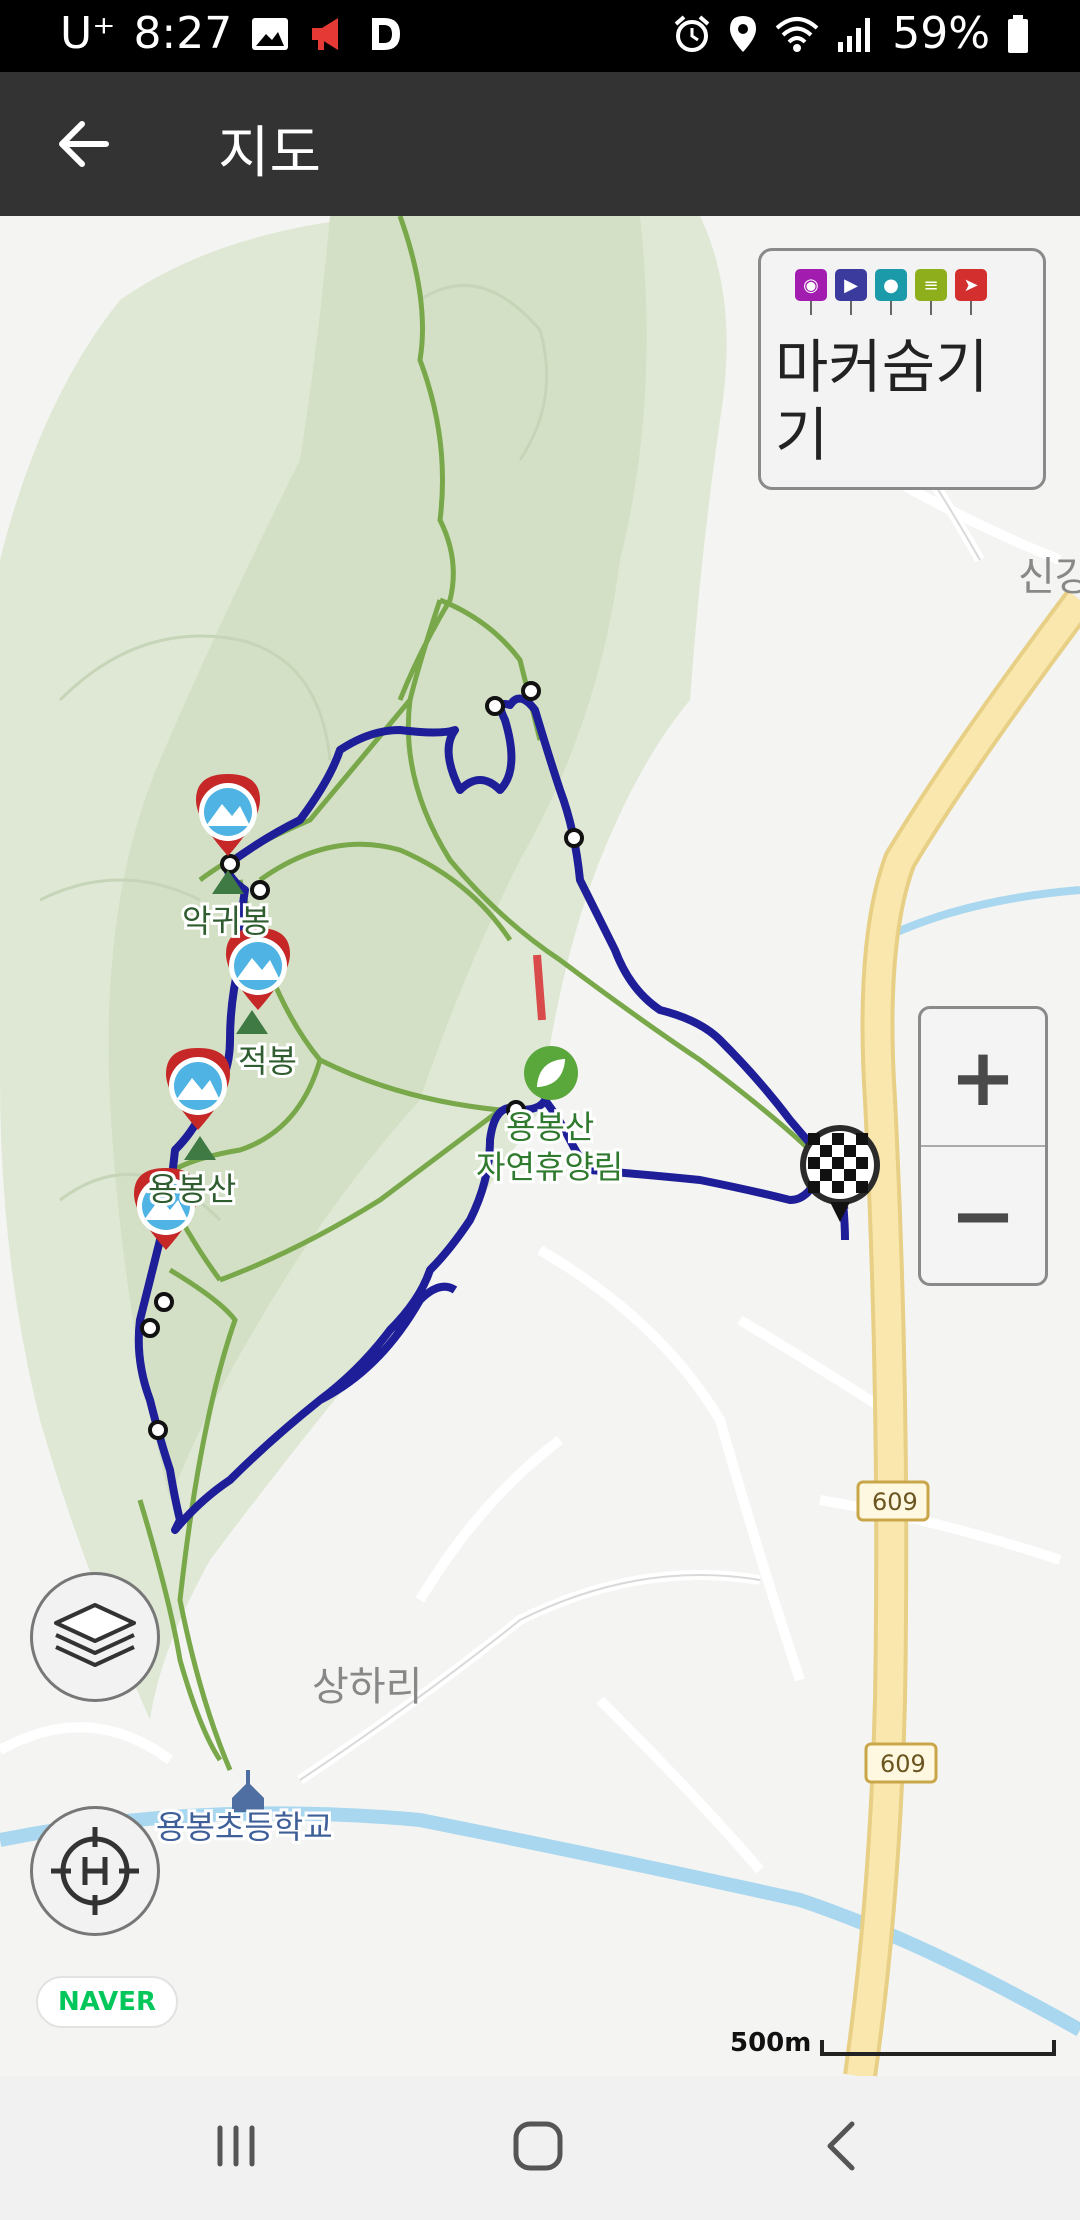 The height and width of the screenshot is (2220, 1080). I want to click on marker-hide-button: ◉ ▶ ● ≡ ➤ 마커숨기기, so click(902, 369).